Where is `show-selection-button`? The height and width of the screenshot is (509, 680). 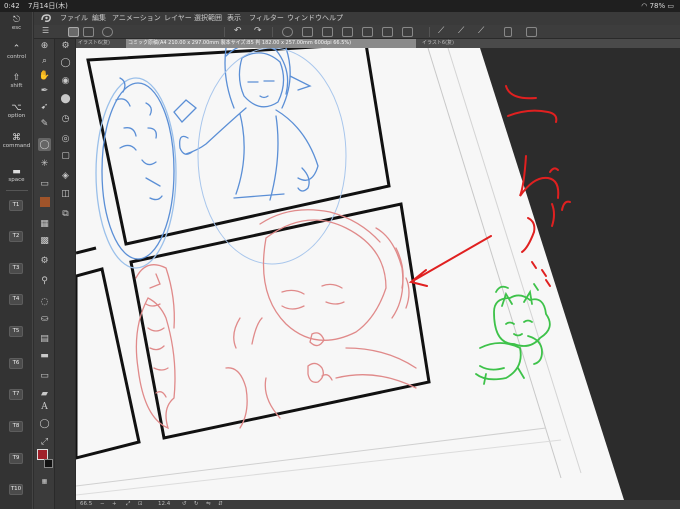 show-selection-button is located at coordinates (407, 32).